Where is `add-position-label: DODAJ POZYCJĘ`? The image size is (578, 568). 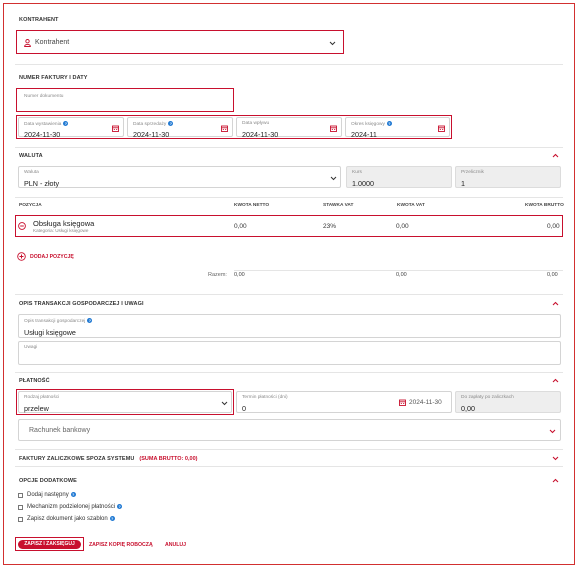
add-position-label: DODAJ POZYCJĘ is located at coordinates (52, 257).